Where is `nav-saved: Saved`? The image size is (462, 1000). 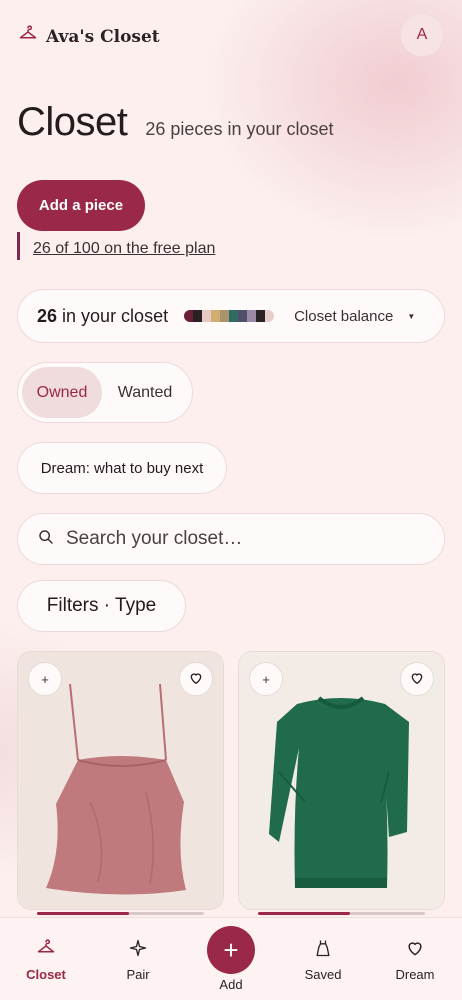 nav-saved: Saved is located at coordinates (323, 960).